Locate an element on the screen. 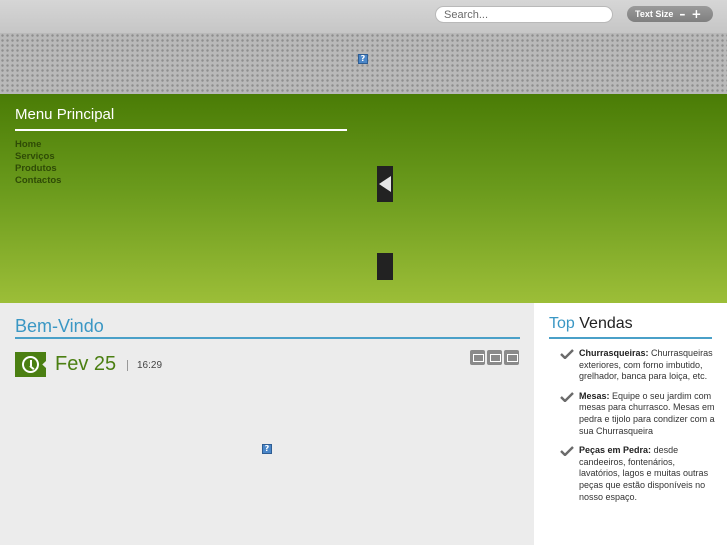 The width and height of the screenshot is (727, 545). menu-item-produtos: Produtos is located at coordinates (38, 169).